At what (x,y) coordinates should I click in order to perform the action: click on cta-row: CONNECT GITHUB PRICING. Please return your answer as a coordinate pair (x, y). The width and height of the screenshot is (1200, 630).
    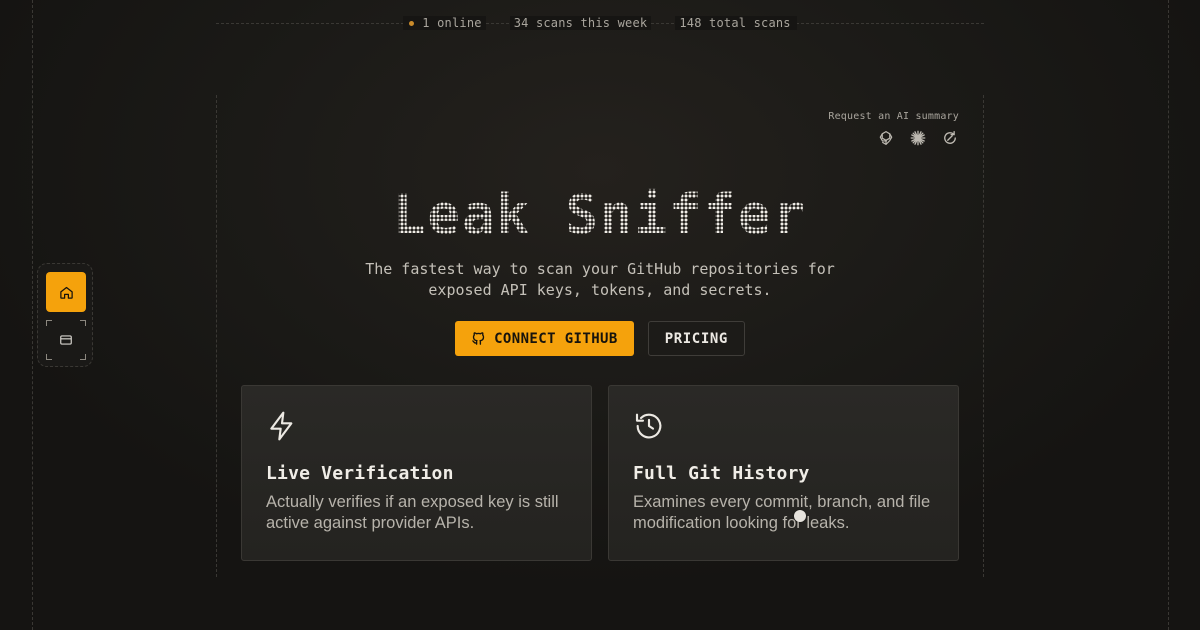
    Looking at the image, I should click on (600, 338).